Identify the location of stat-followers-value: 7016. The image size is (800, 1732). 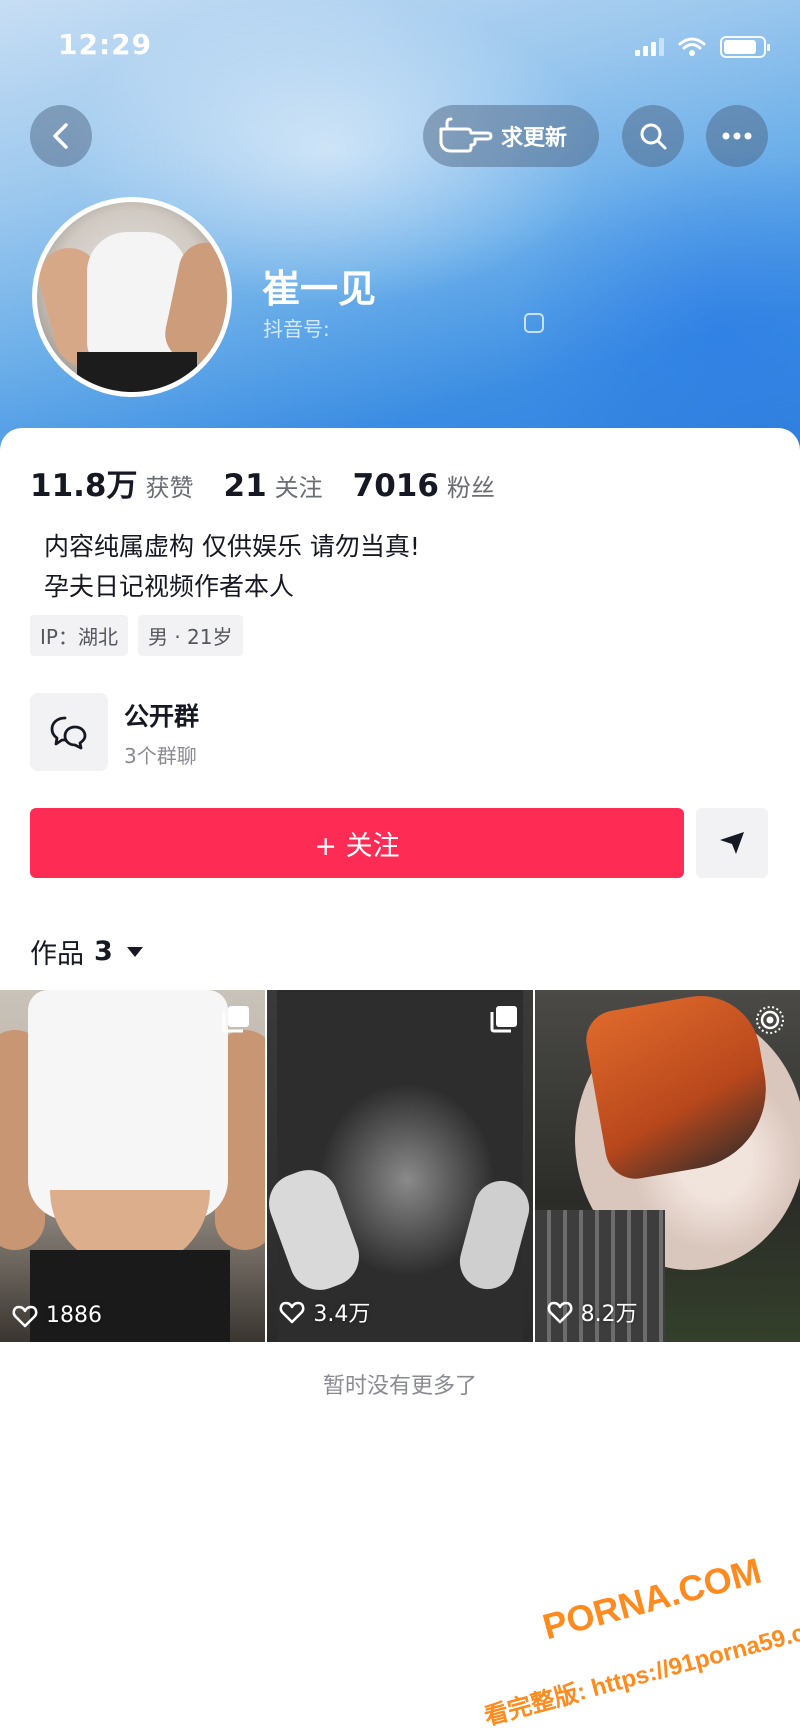
(395, 486).